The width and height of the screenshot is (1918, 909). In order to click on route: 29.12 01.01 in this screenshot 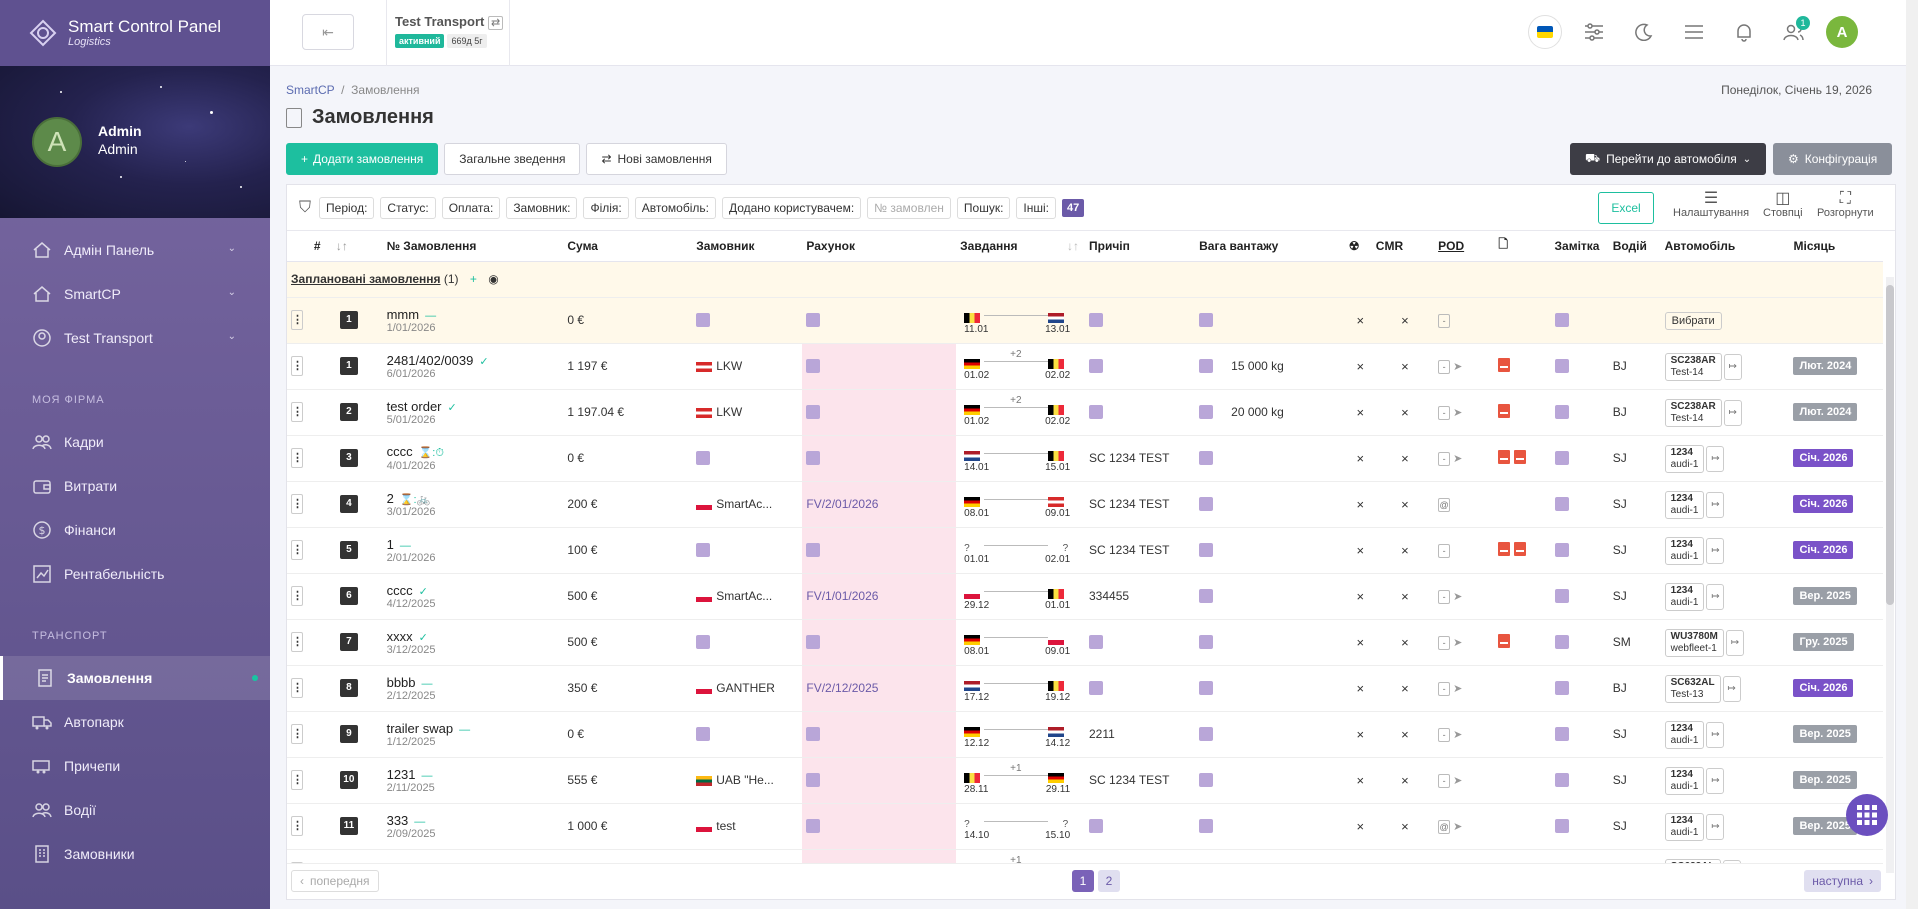, I will do `click(1016, 596)`.